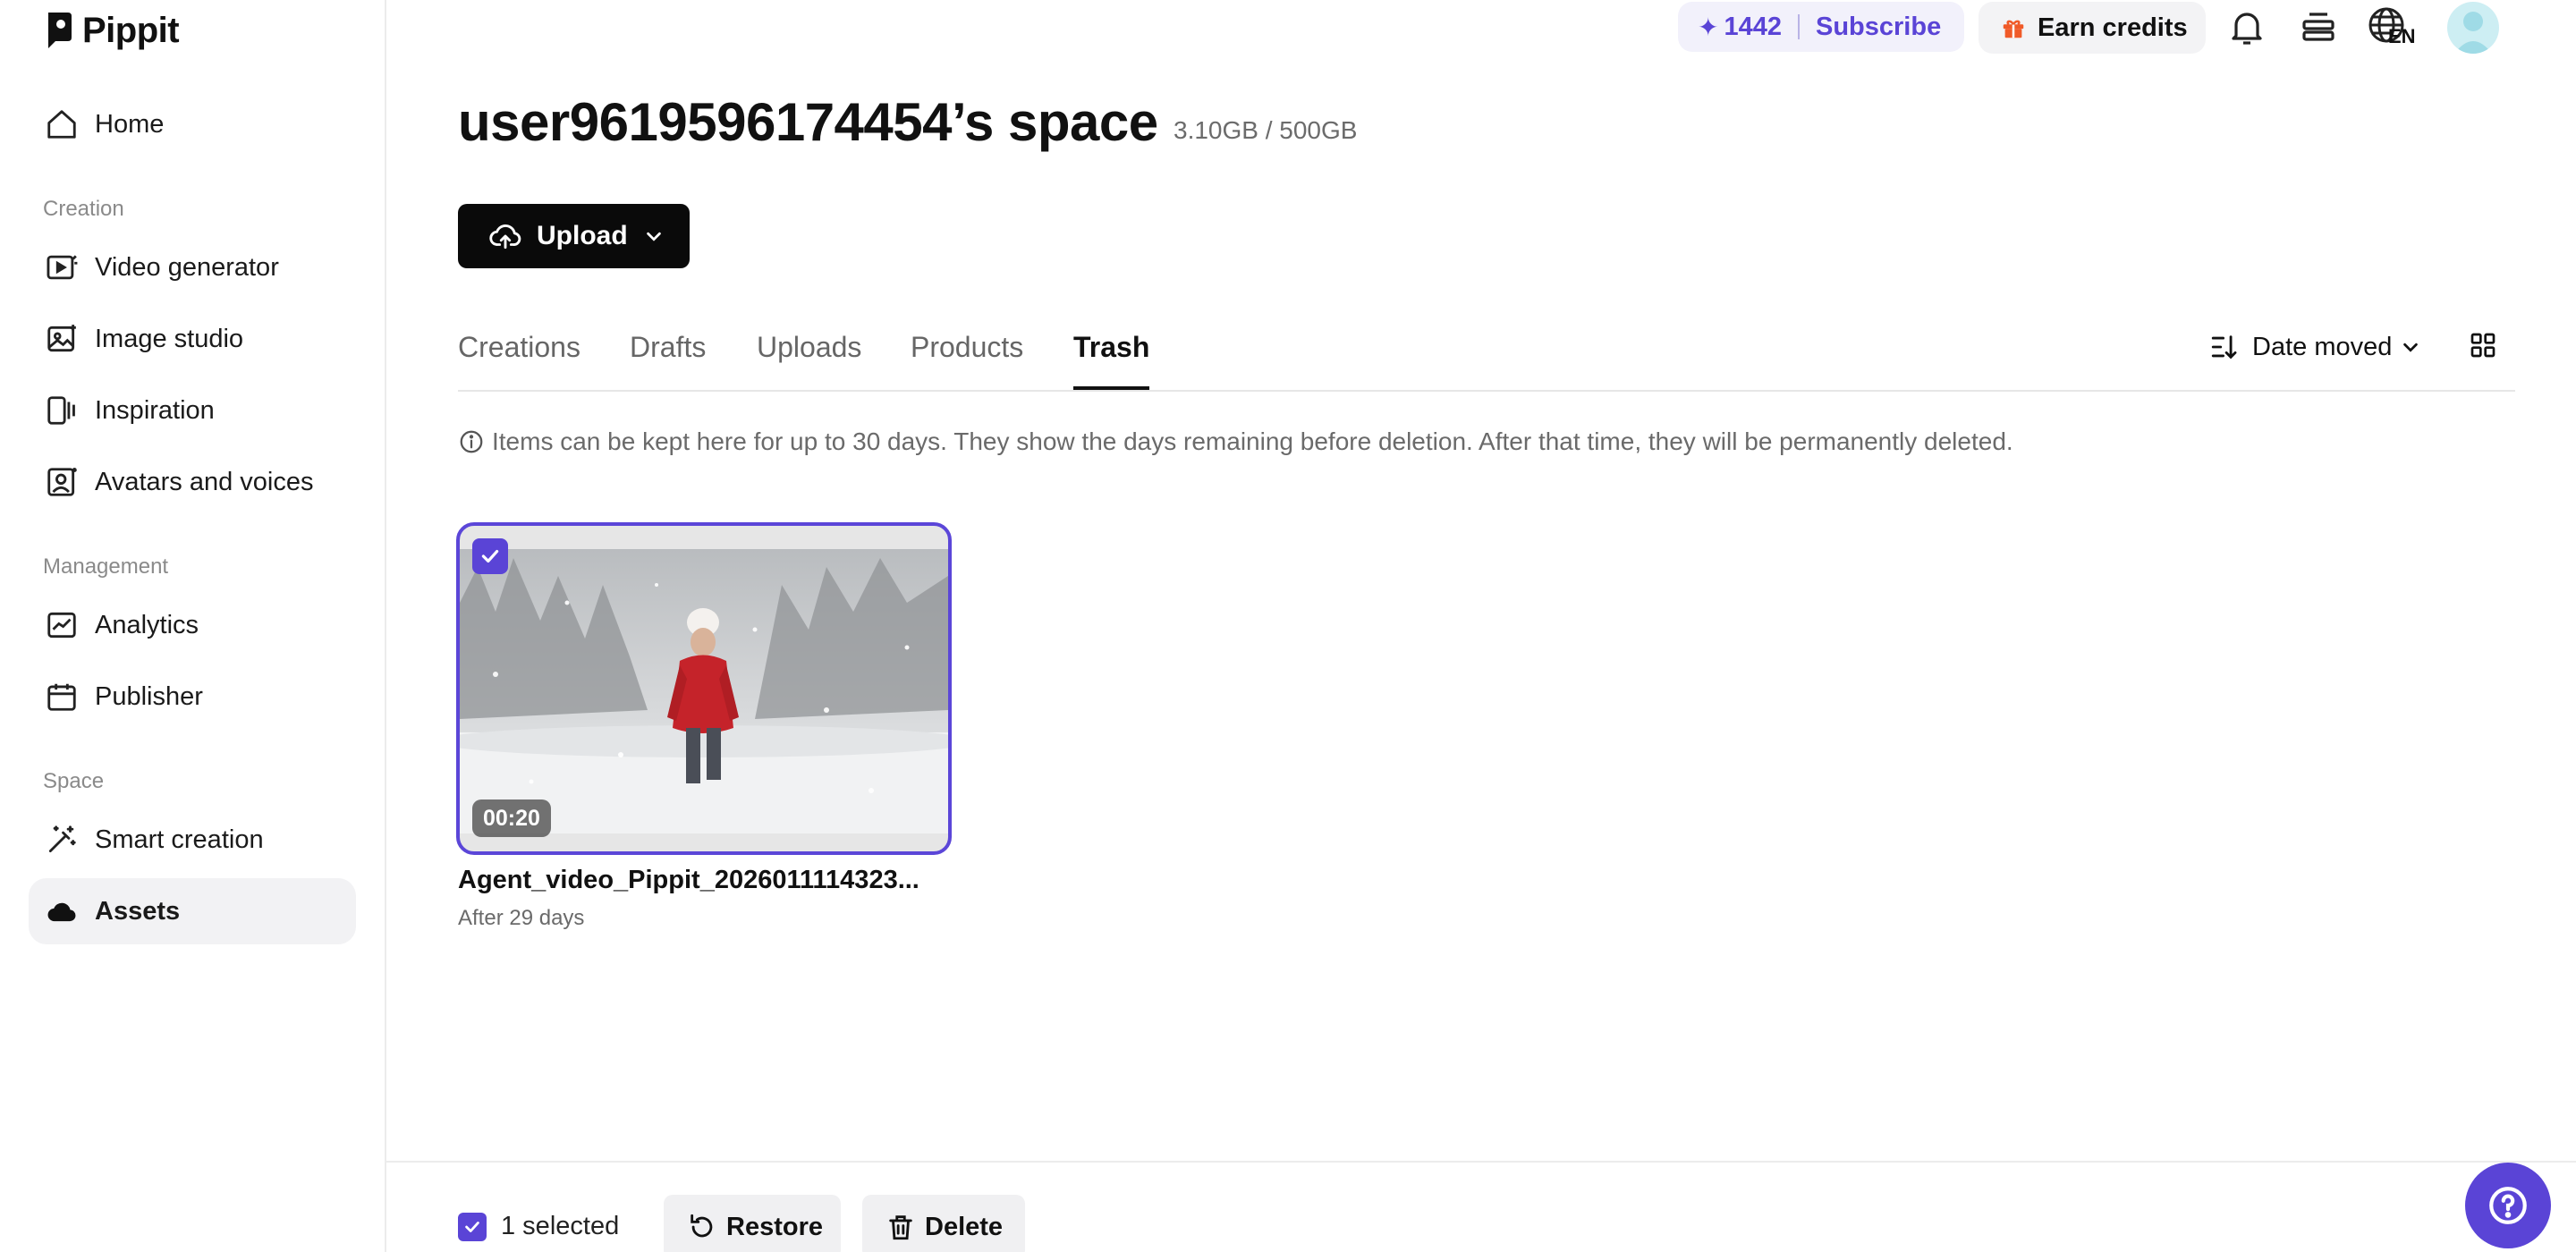  I want to click on sidebar-item-smart-creation: Smart creation, so click(192, 840).